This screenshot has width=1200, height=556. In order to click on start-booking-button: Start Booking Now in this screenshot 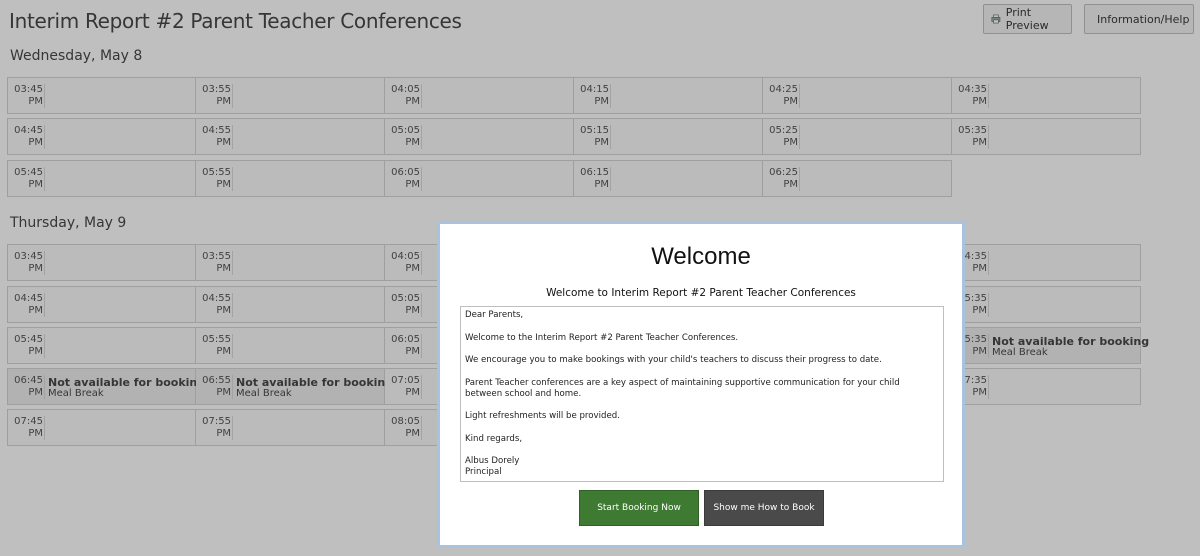, I will do `click(639, 508)`.